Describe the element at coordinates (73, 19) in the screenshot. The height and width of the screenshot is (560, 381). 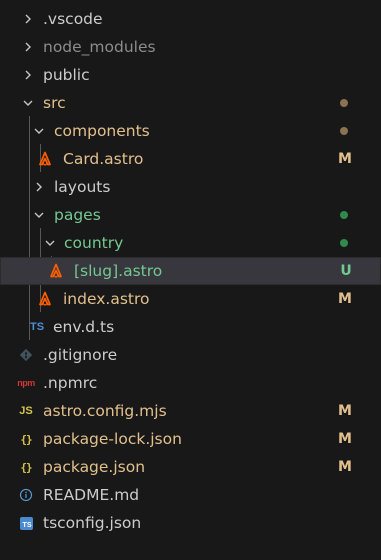
I see `tree-item-label: .vscode` at that location.